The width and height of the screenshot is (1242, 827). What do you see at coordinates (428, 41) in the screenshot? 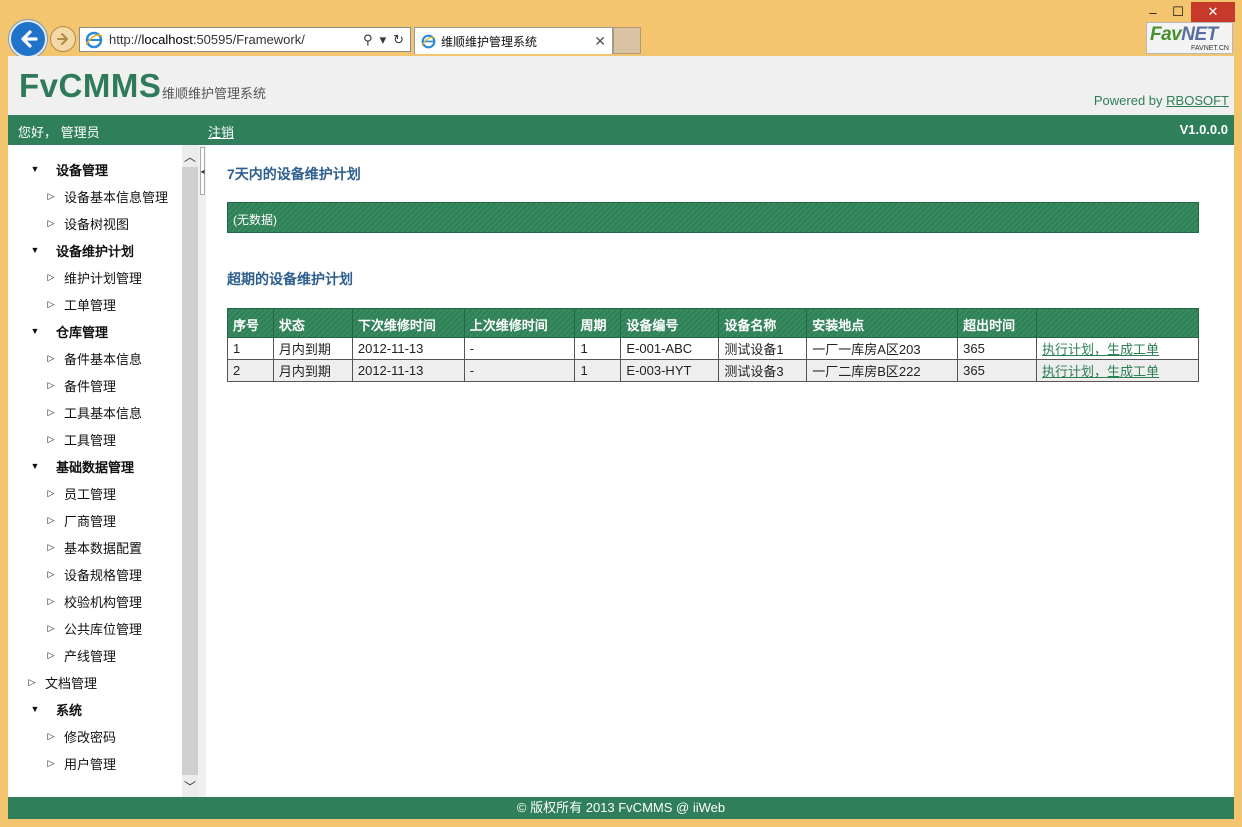
I see `ie-tab-icon` at bounding box center [428, 41].